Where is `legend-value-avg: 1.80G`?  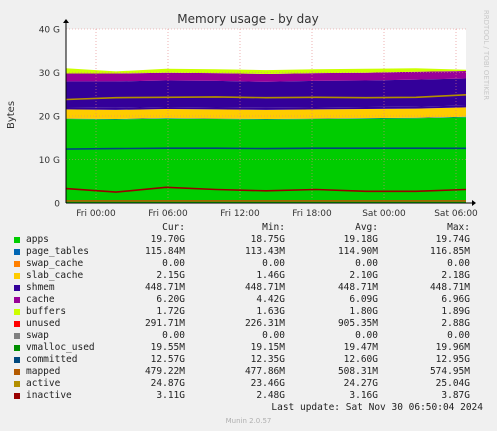 legend-value-avg: 1.80G is located at coordinates (363, 311).